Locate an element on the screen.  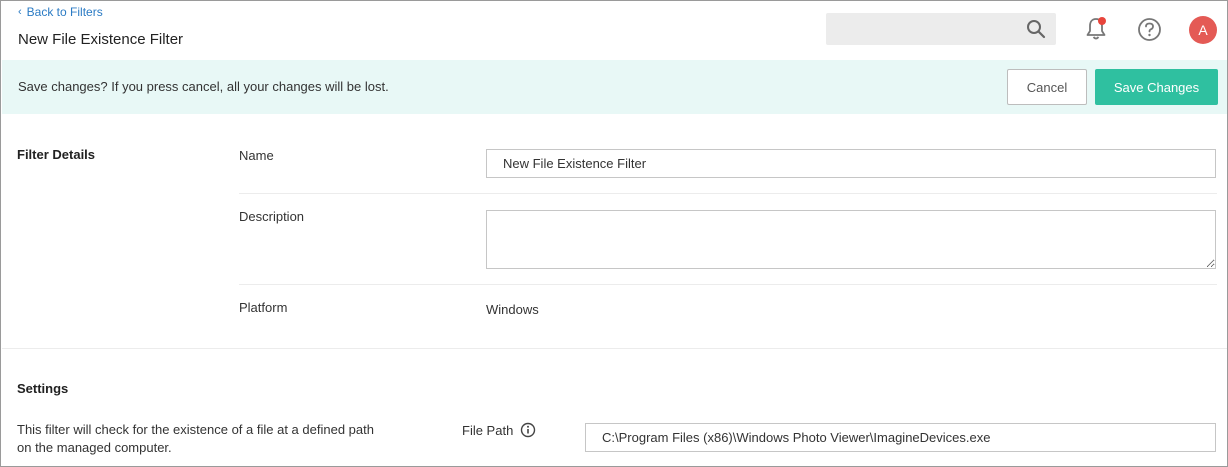
notification-dot is located at coordinates (1102, 21).